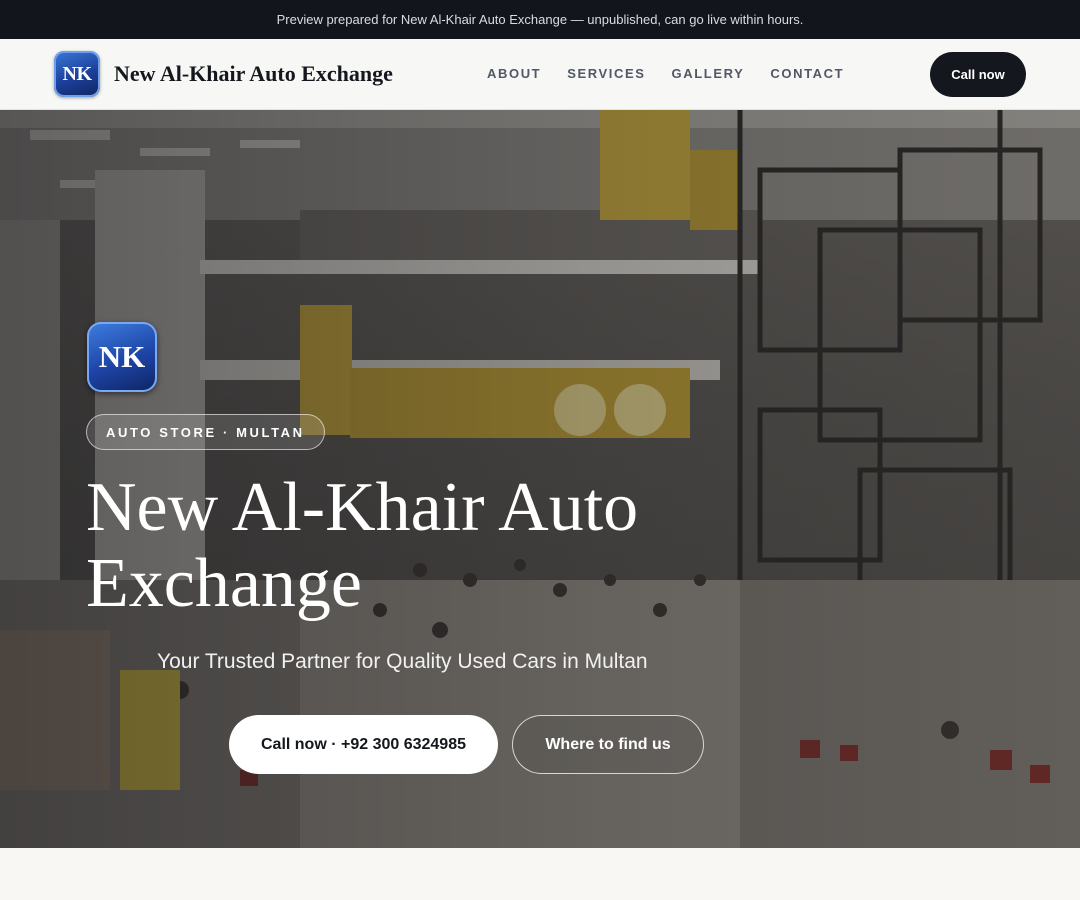 Image resolution: width=1080 pixels, height=900 pixels. I want to click on category-pill: AUTO STORE · MULTAN, so click(205, 432).